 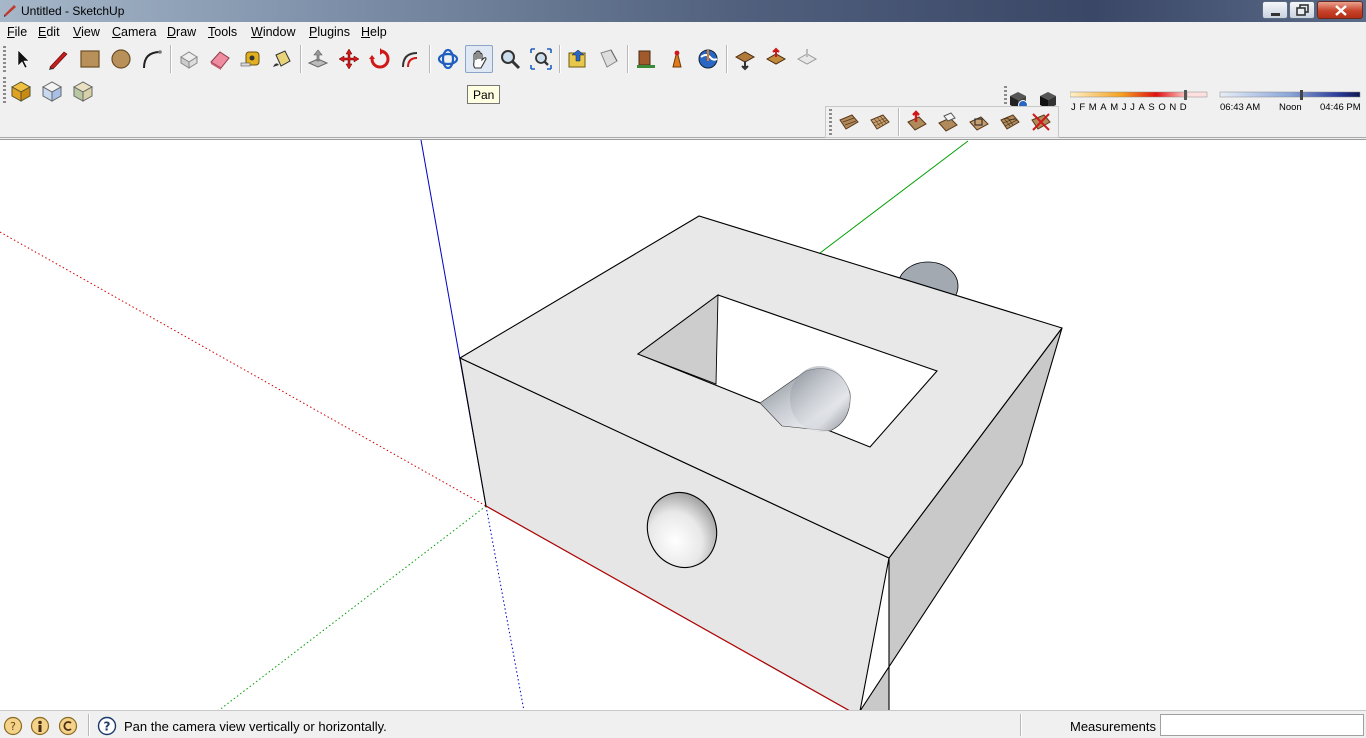 I want to click on monochrome-tool, so click(x=83, y=91).